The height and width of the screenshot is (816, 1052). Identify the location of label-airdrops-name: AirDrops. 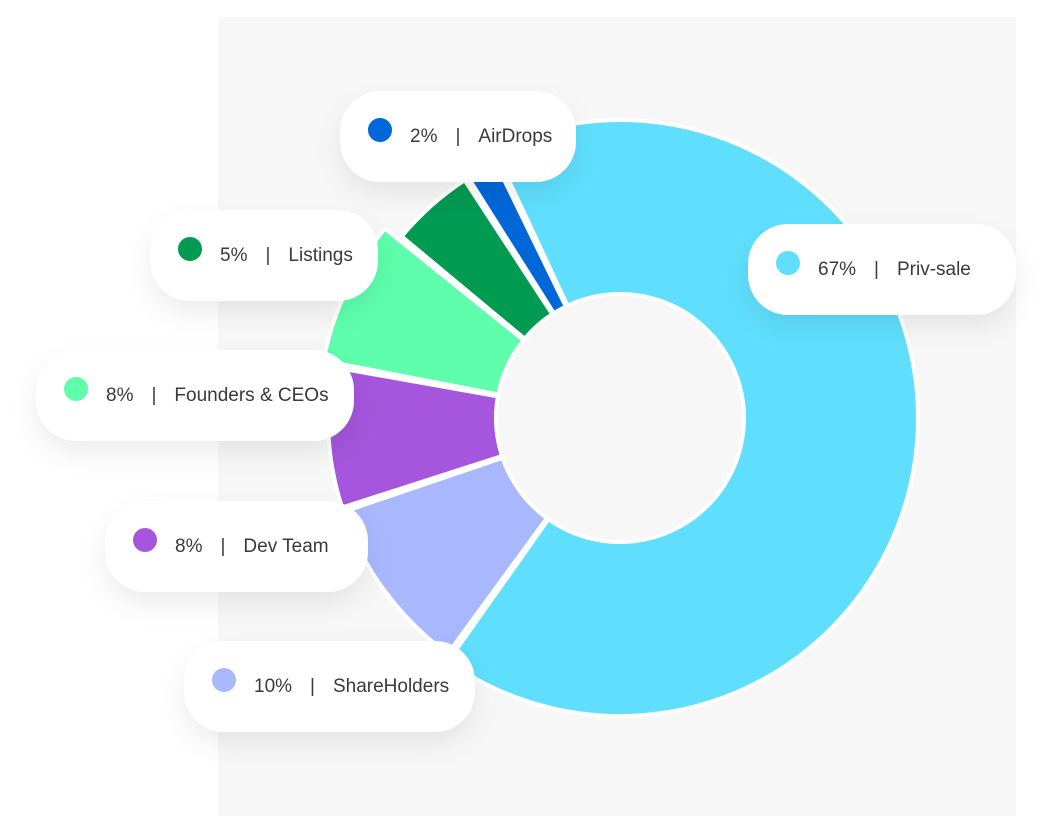
(515, 136).